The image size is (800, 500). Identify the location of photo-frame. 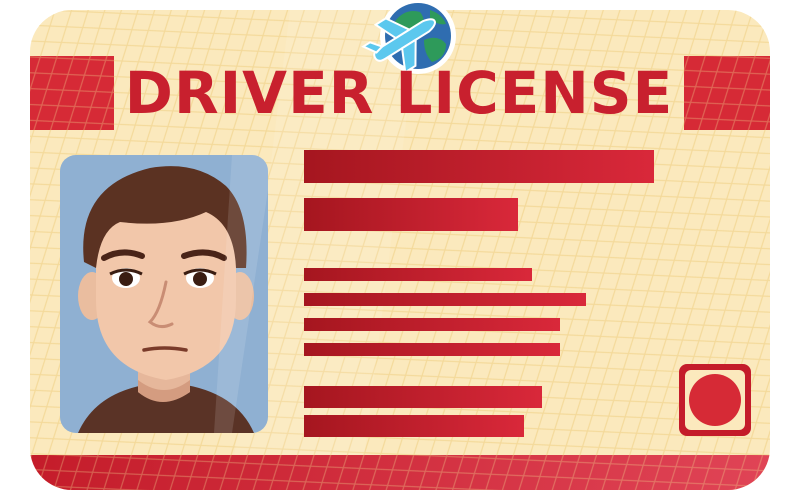
(164, 294).